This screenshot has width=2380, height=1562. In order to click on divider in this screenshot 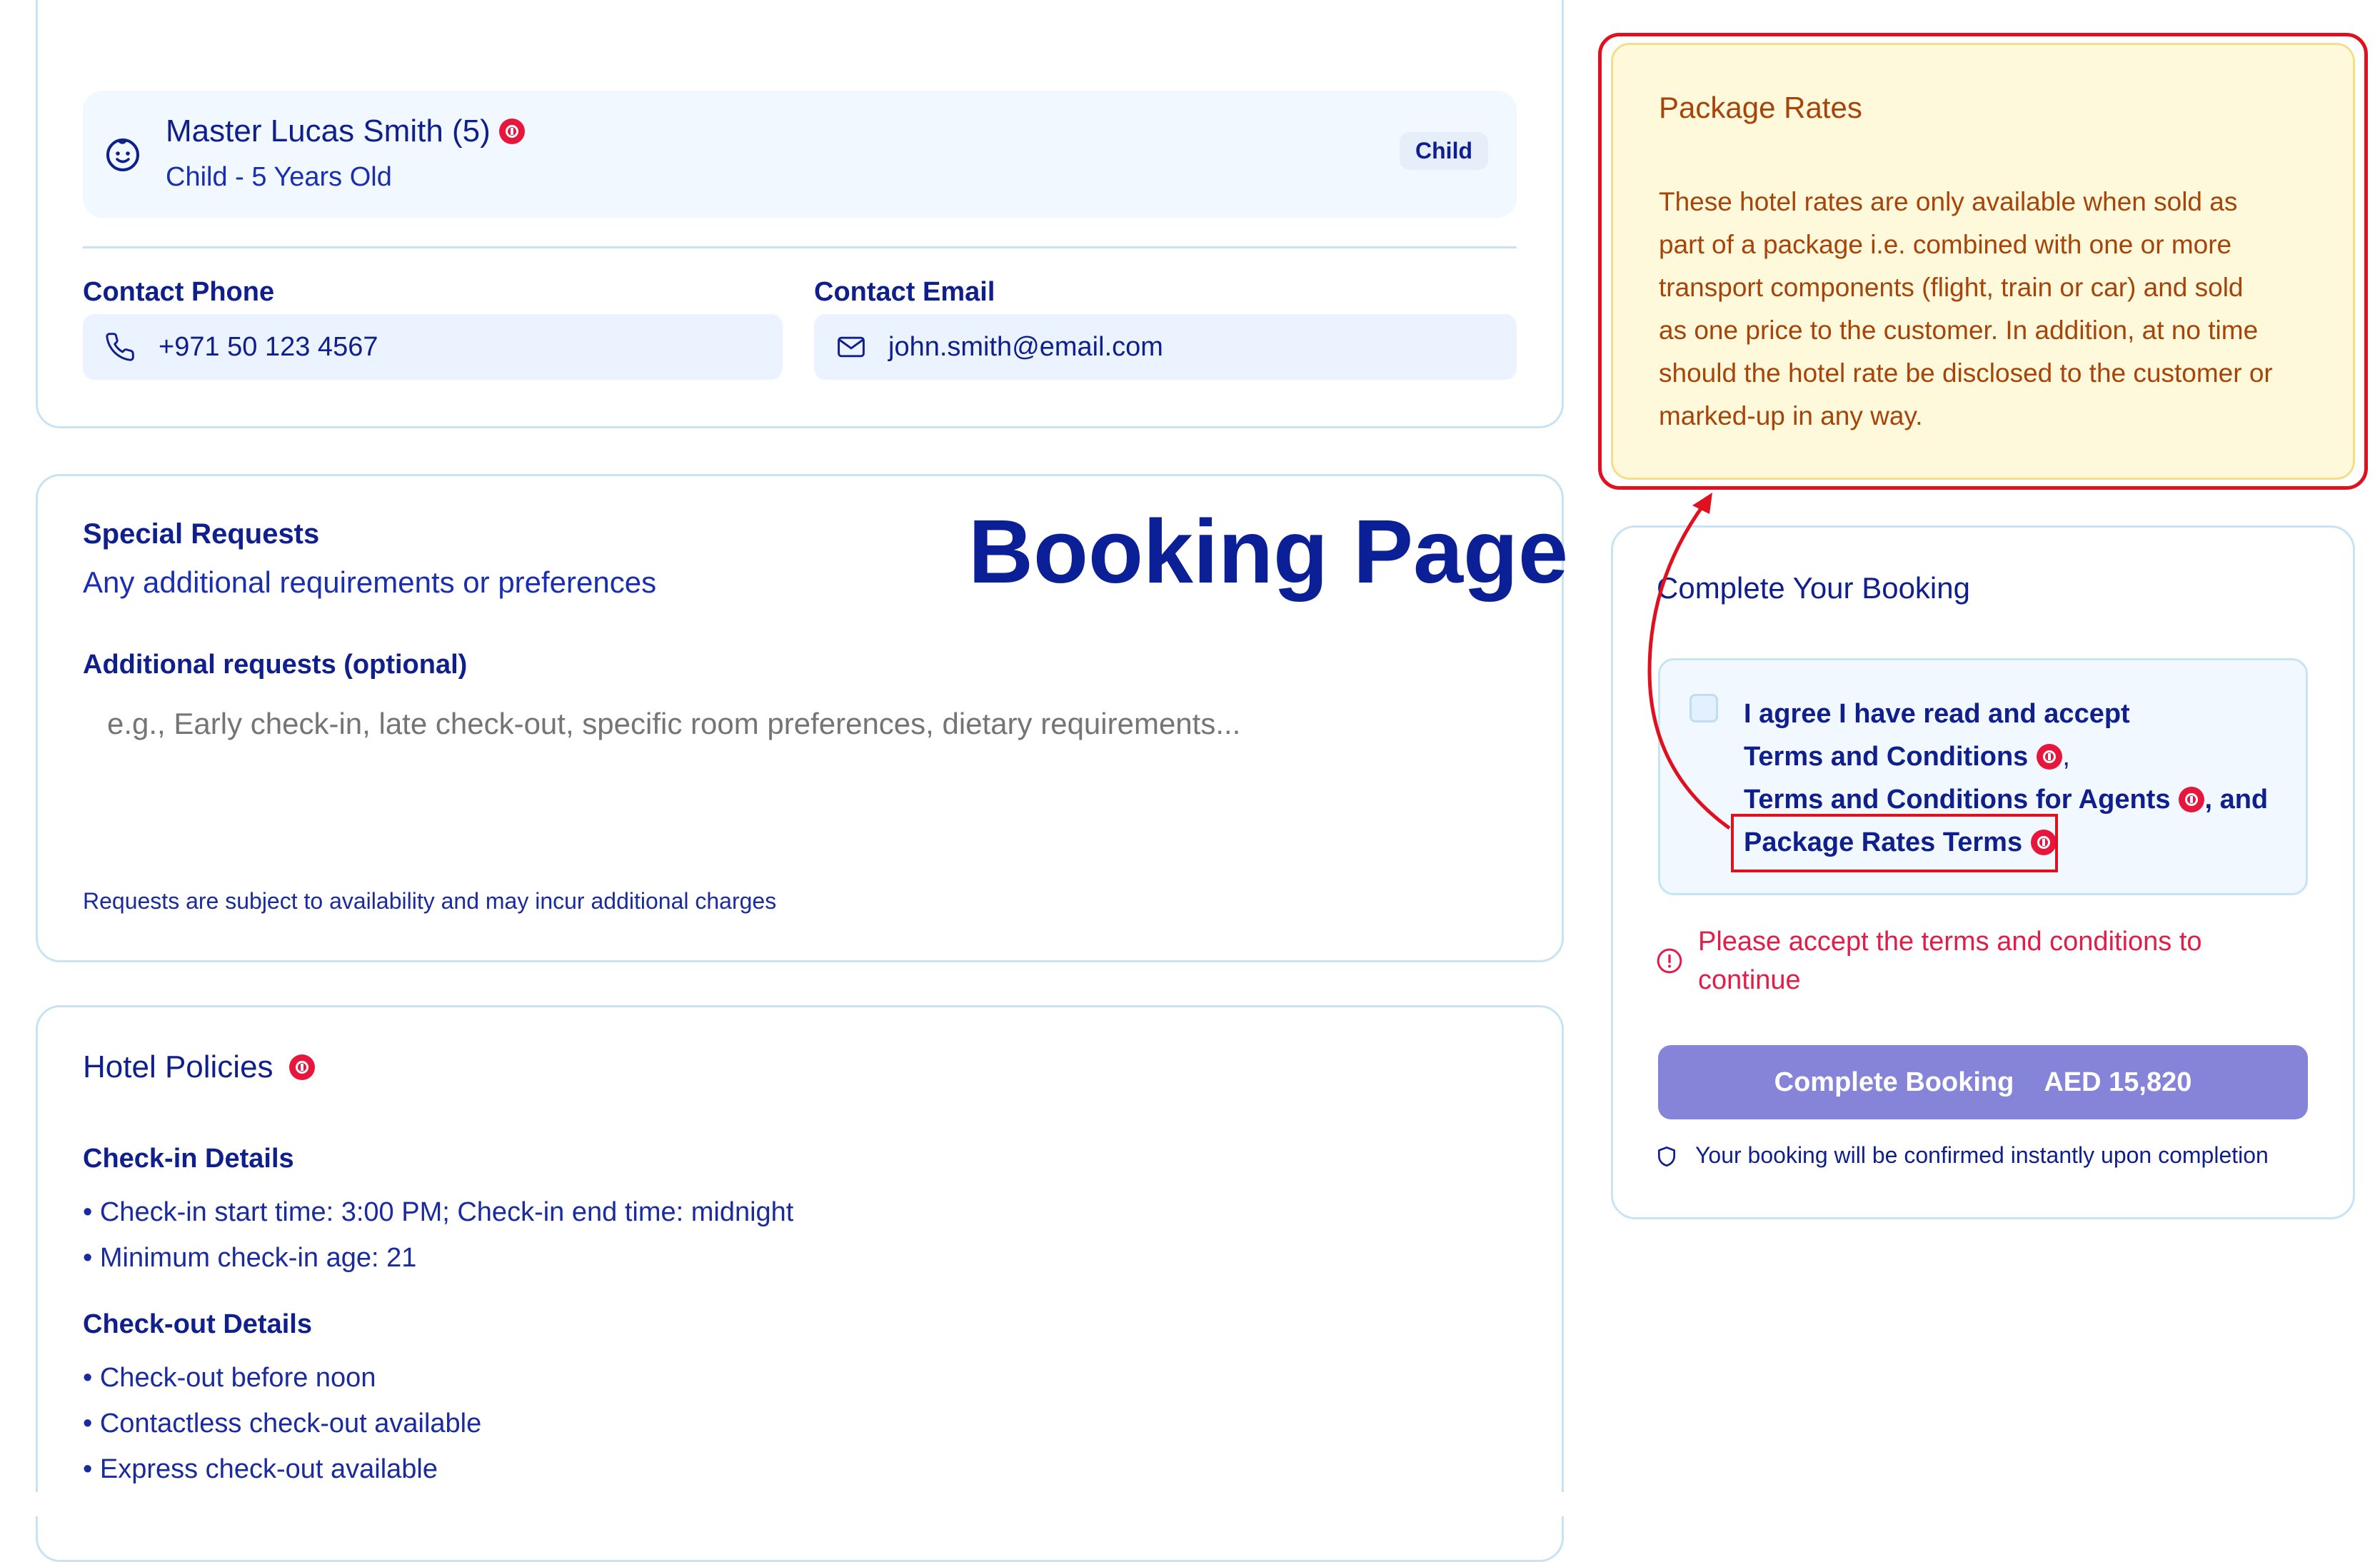, I will do `click(800, 247)`.